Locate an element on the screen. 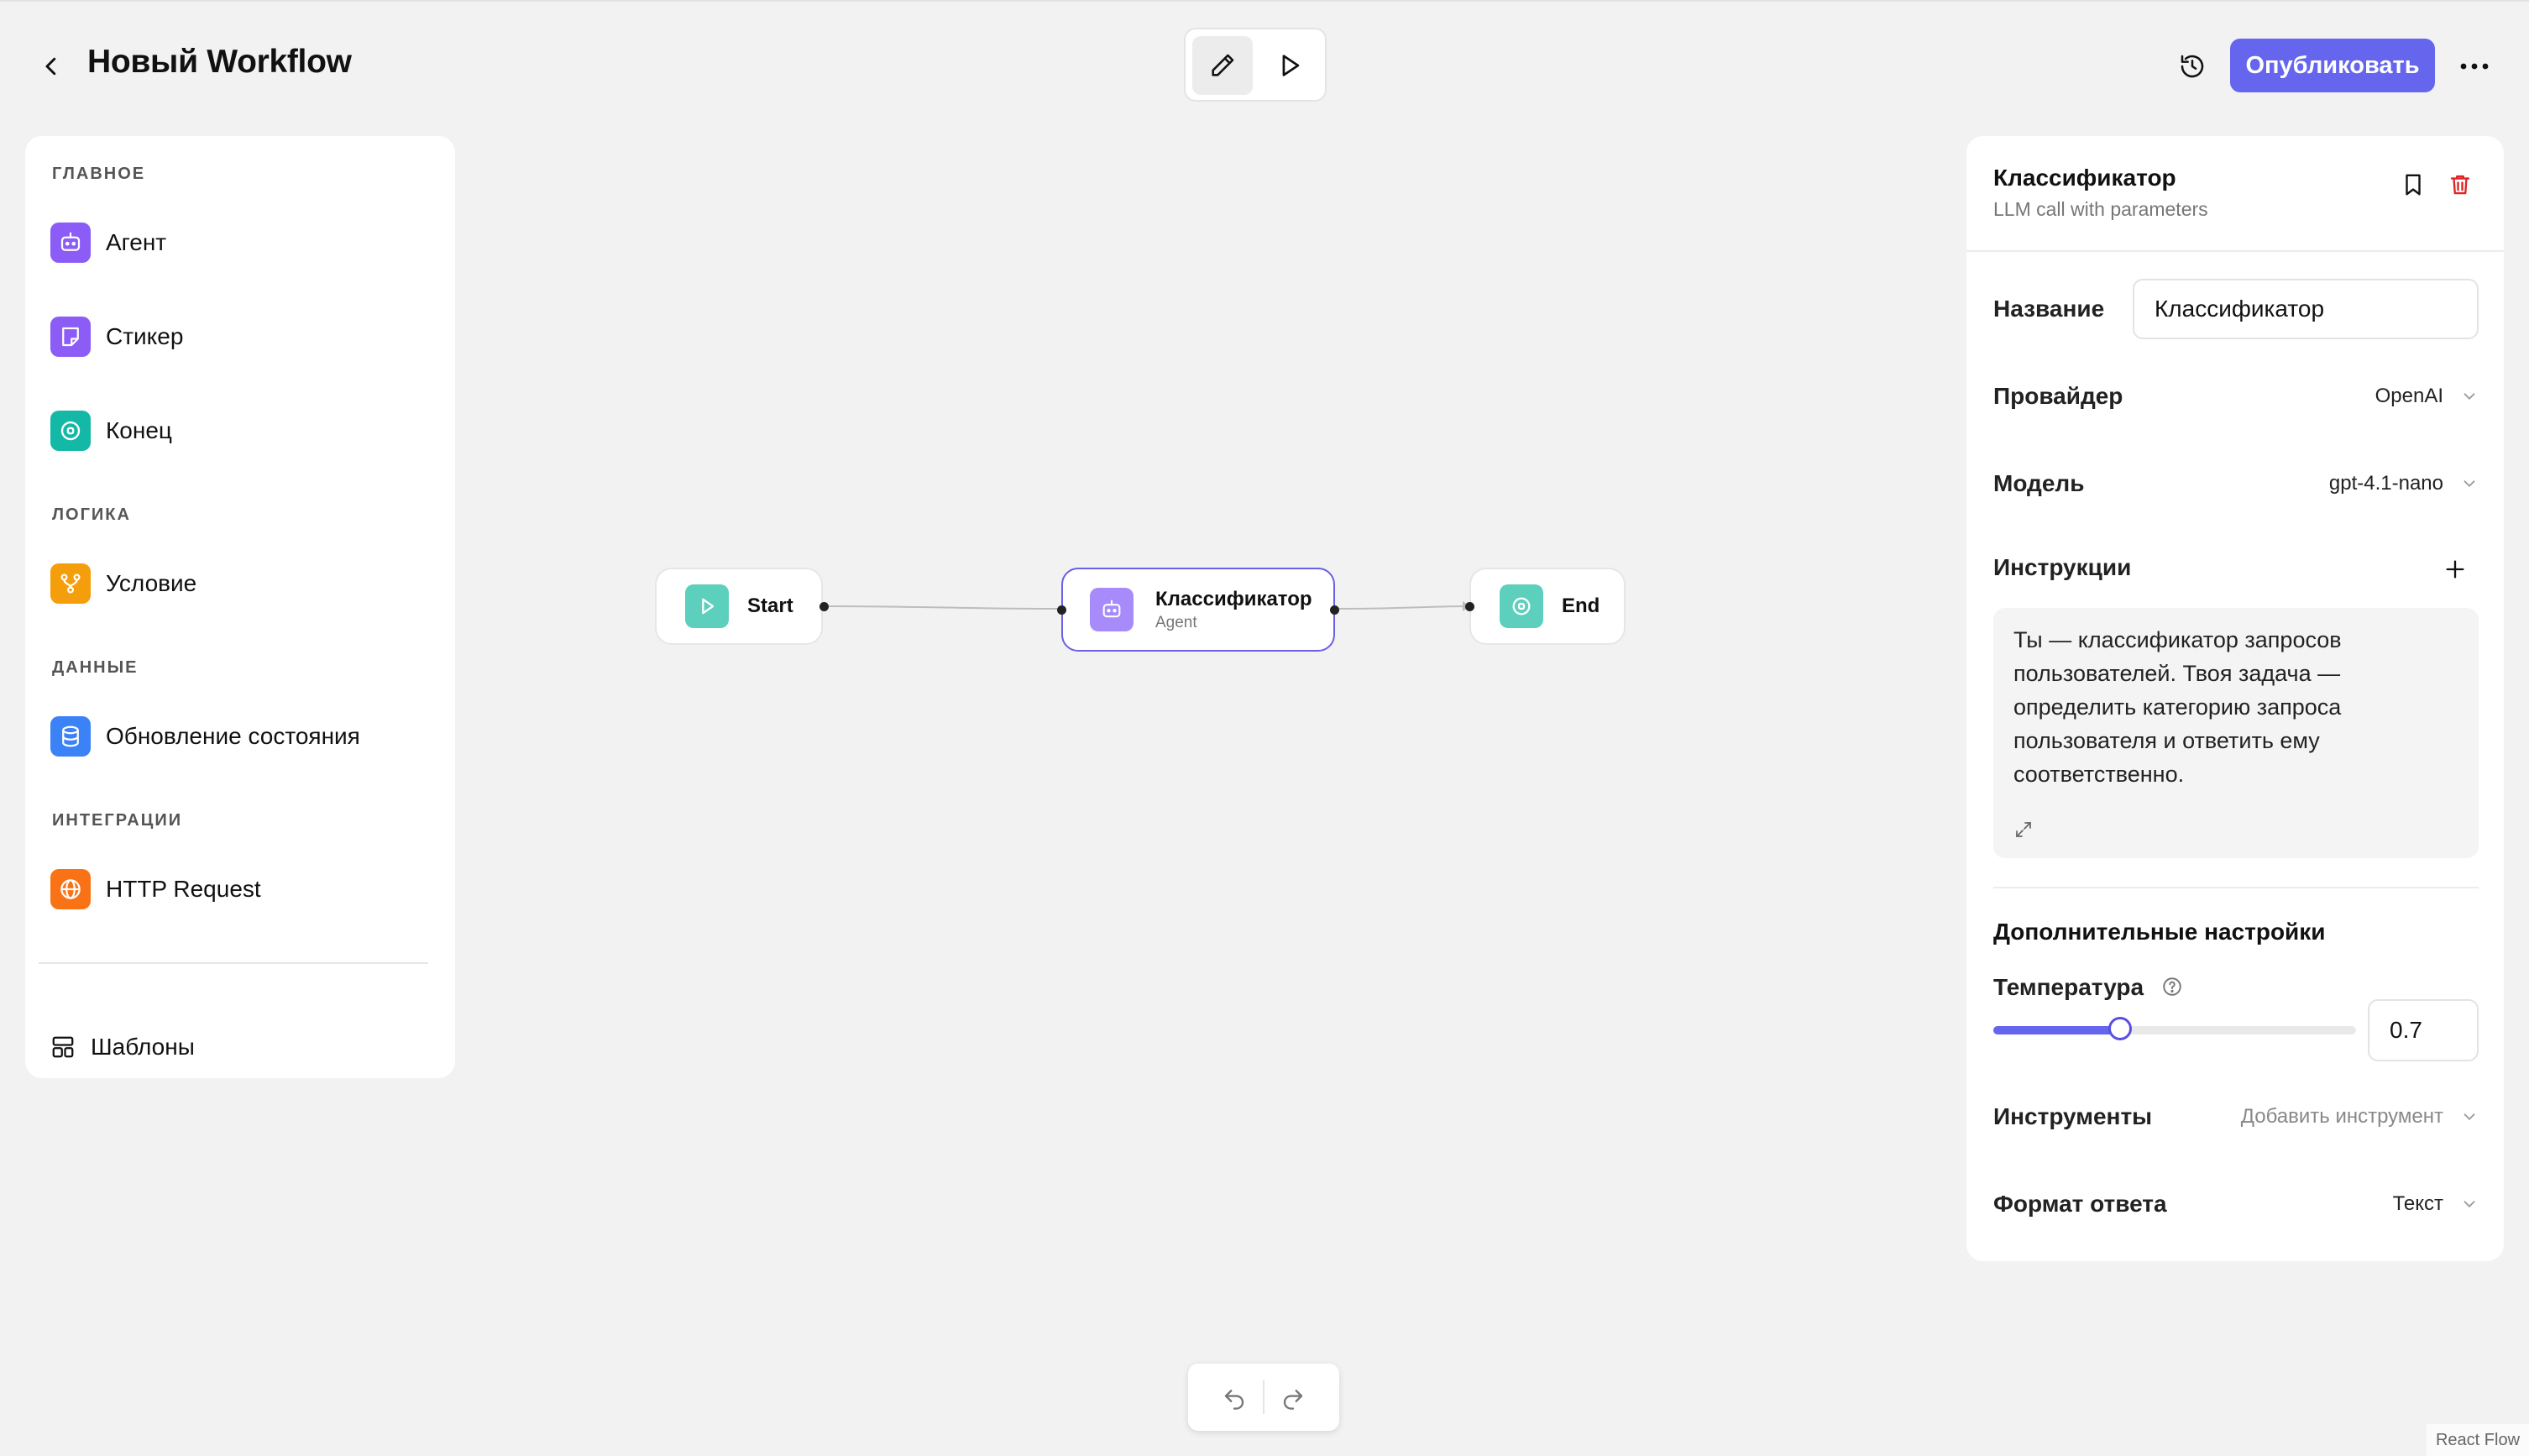  tools-placeholder: Добавить инструмент is located at coordinates (2341, 1116).